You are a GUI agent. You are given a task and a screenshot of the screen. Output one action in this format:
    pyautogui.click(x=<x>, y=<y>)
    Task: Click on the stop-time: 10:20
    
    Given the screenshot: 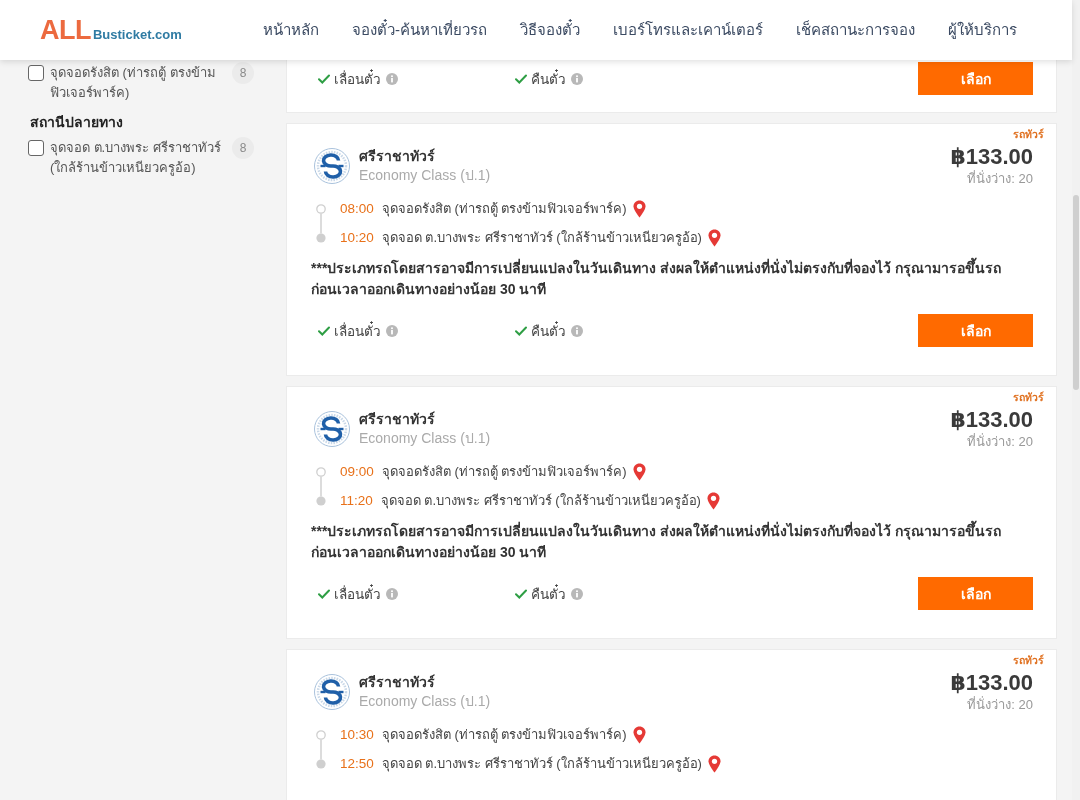 What is the action you would take?
    pyautogui.click(x=357, y=237)
    